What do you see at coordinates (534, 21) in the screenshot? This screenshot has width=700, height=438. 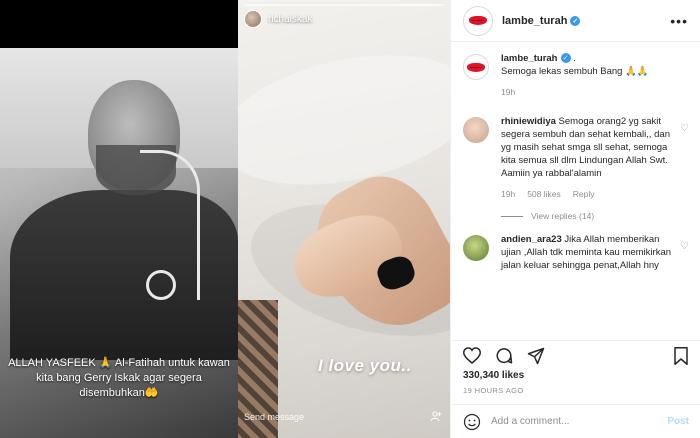 I see `header-username-text: lambe_turah` at bounding box center [534, 21].